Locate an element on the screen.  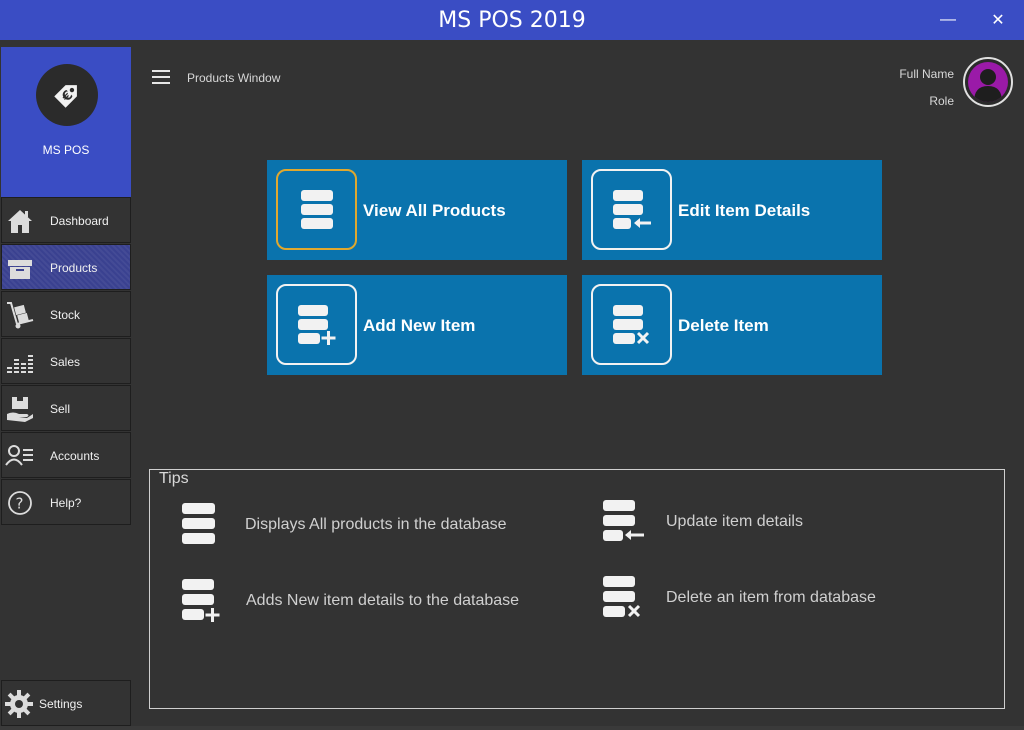
brand-panel: € MS POS is located at coordinates (66, 122).